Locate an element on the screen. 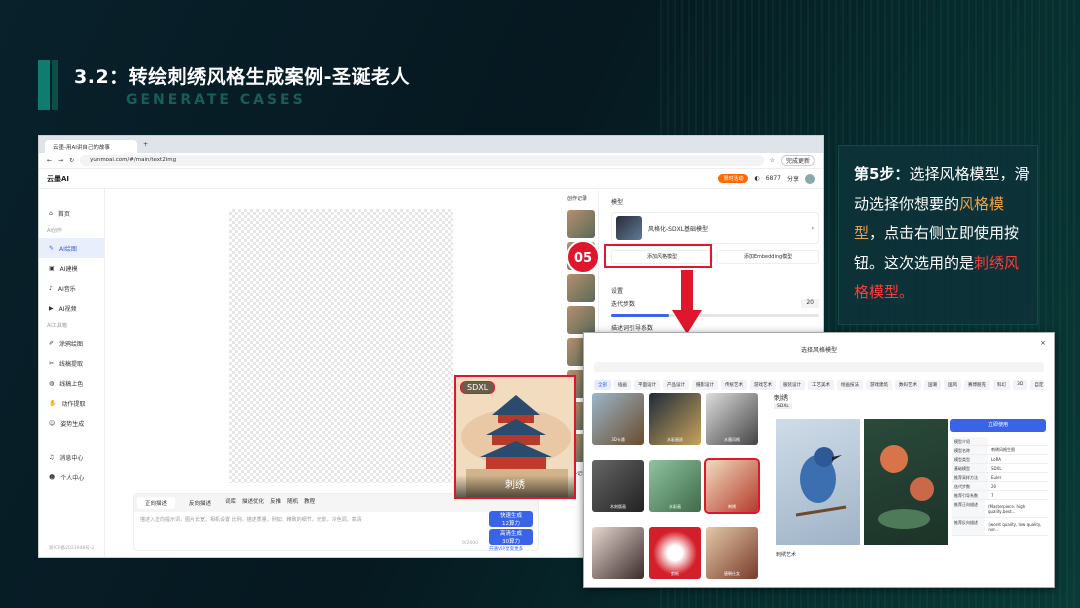  add-embedding-button: 添加Embedding模型 is located at coordinates (768, 257).